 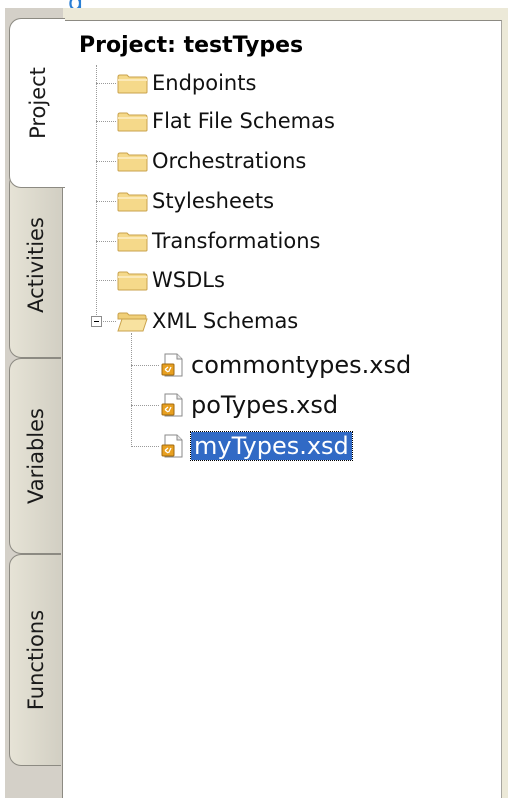 I want to click on tree-file-potypes: poTypes.xsd, so click(x=249, y=405).